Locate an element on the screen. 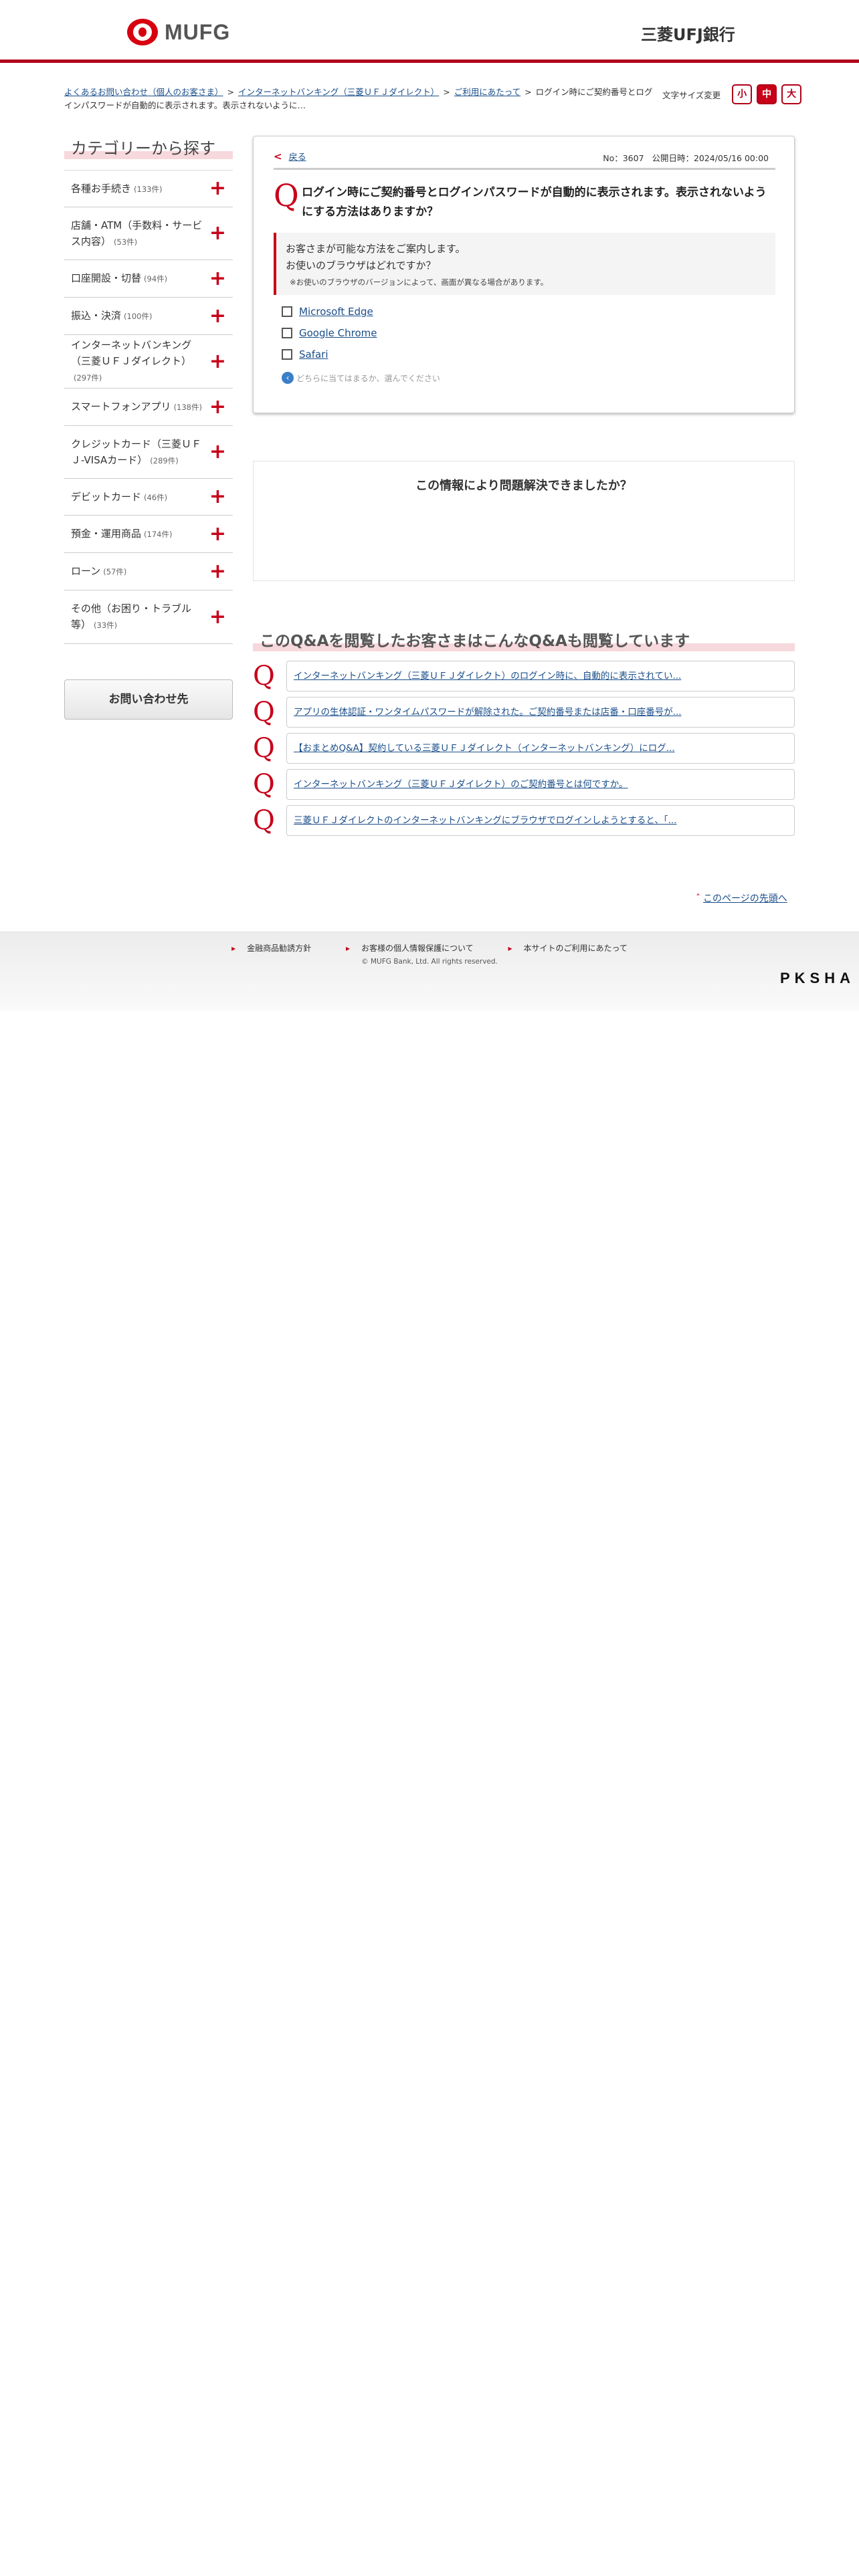  category-count: (94件) is located at coordinates (156, 279).